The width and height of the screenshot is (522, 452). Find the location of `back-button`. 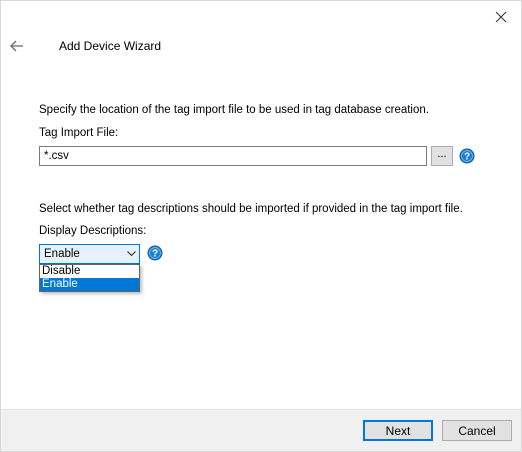

back-button is located at coordinates (17, 46).